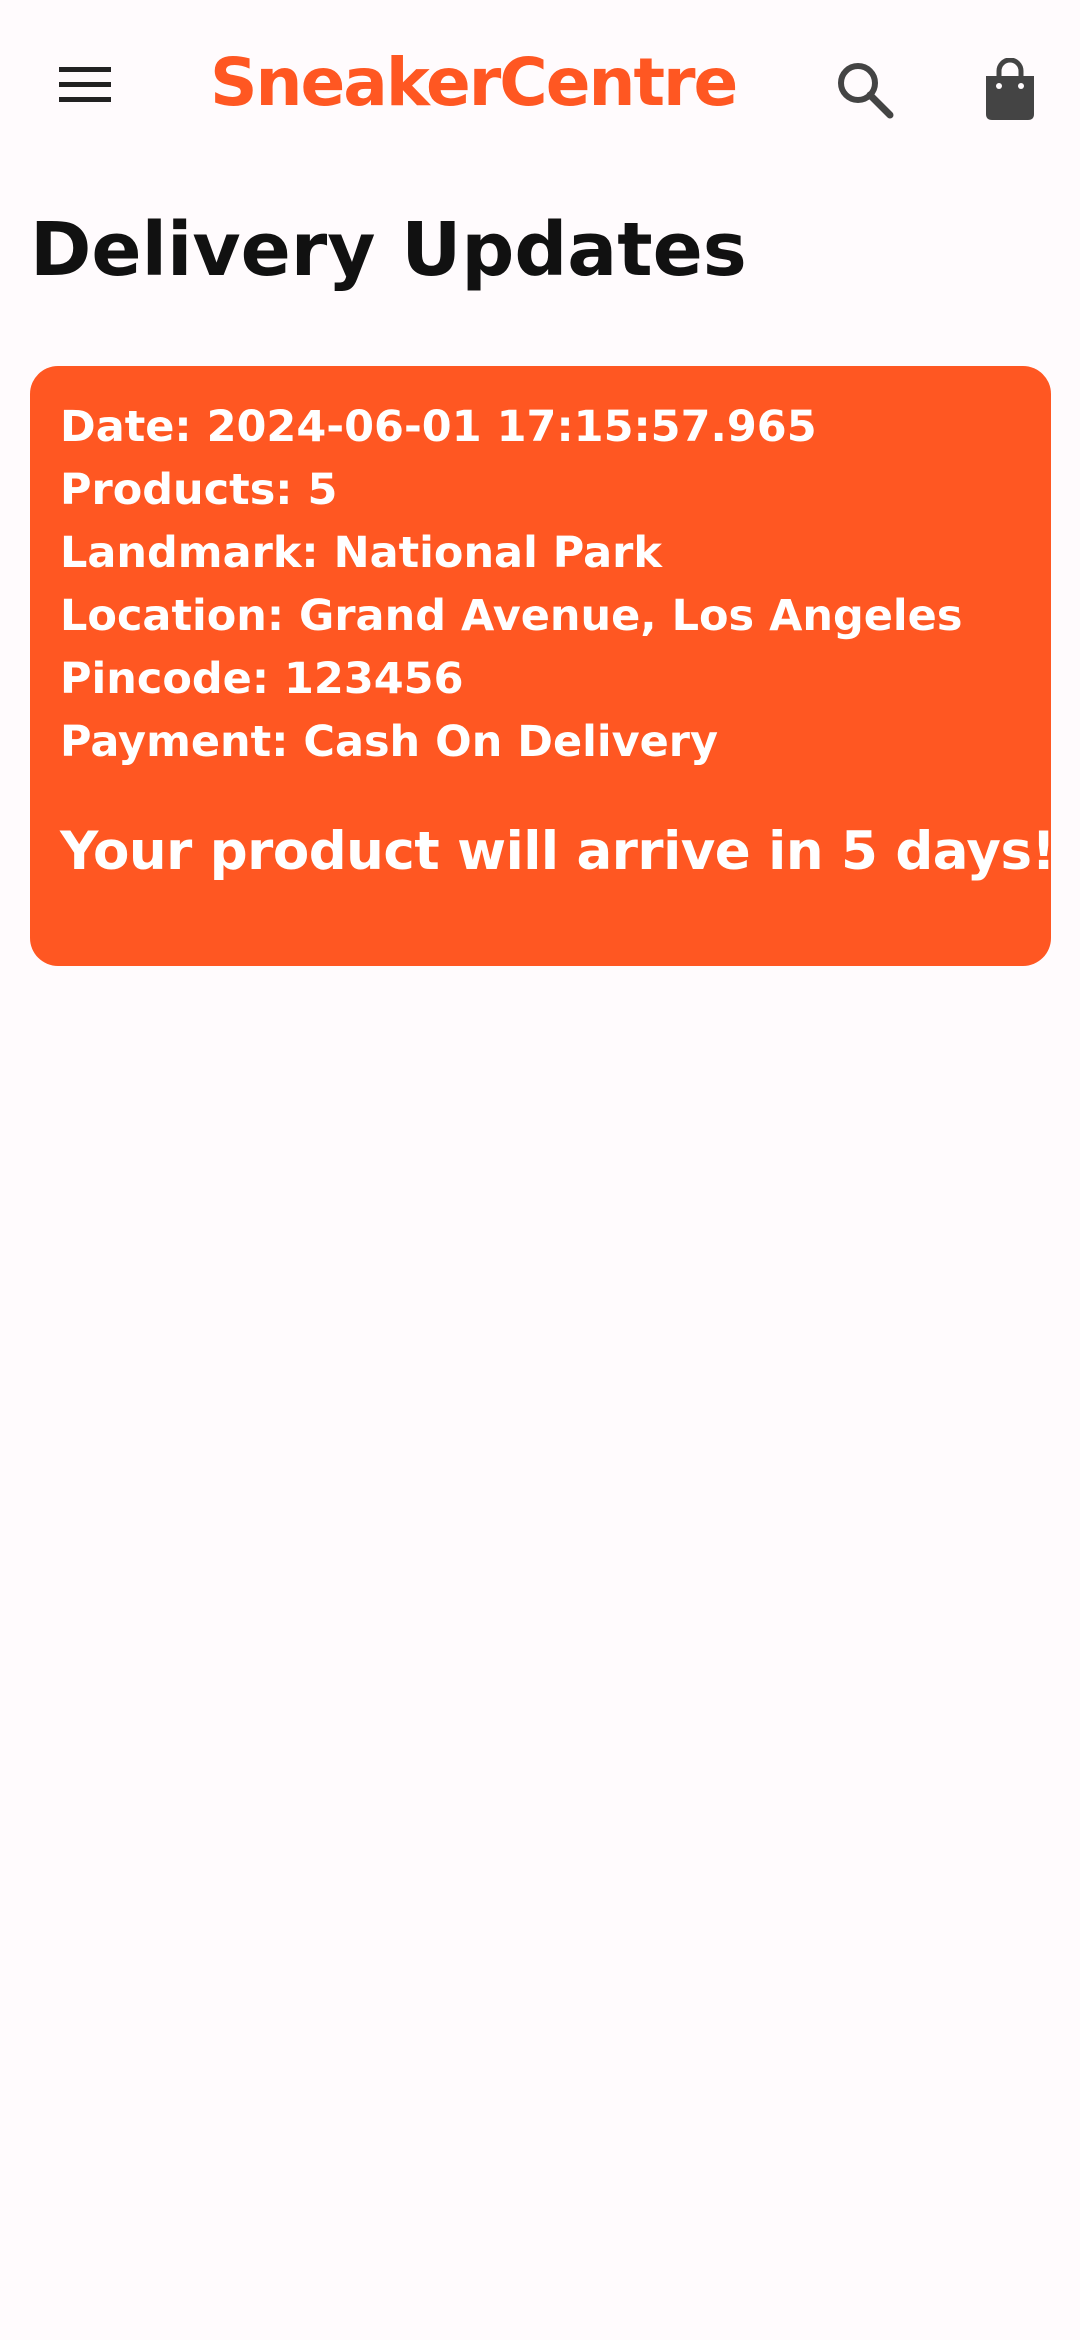 This screenshot has width=1080, height=2340. I want to click on delivery-pincode: Pincode: 123456, so click(262, 679).